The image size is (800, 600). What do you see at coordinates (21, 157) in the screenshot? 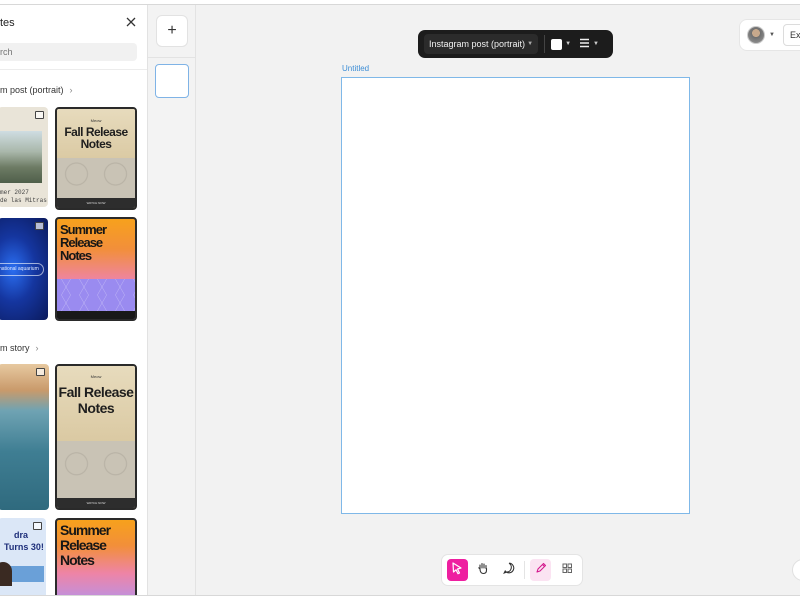
I see `template-photo` at bounding box center [21, 157].